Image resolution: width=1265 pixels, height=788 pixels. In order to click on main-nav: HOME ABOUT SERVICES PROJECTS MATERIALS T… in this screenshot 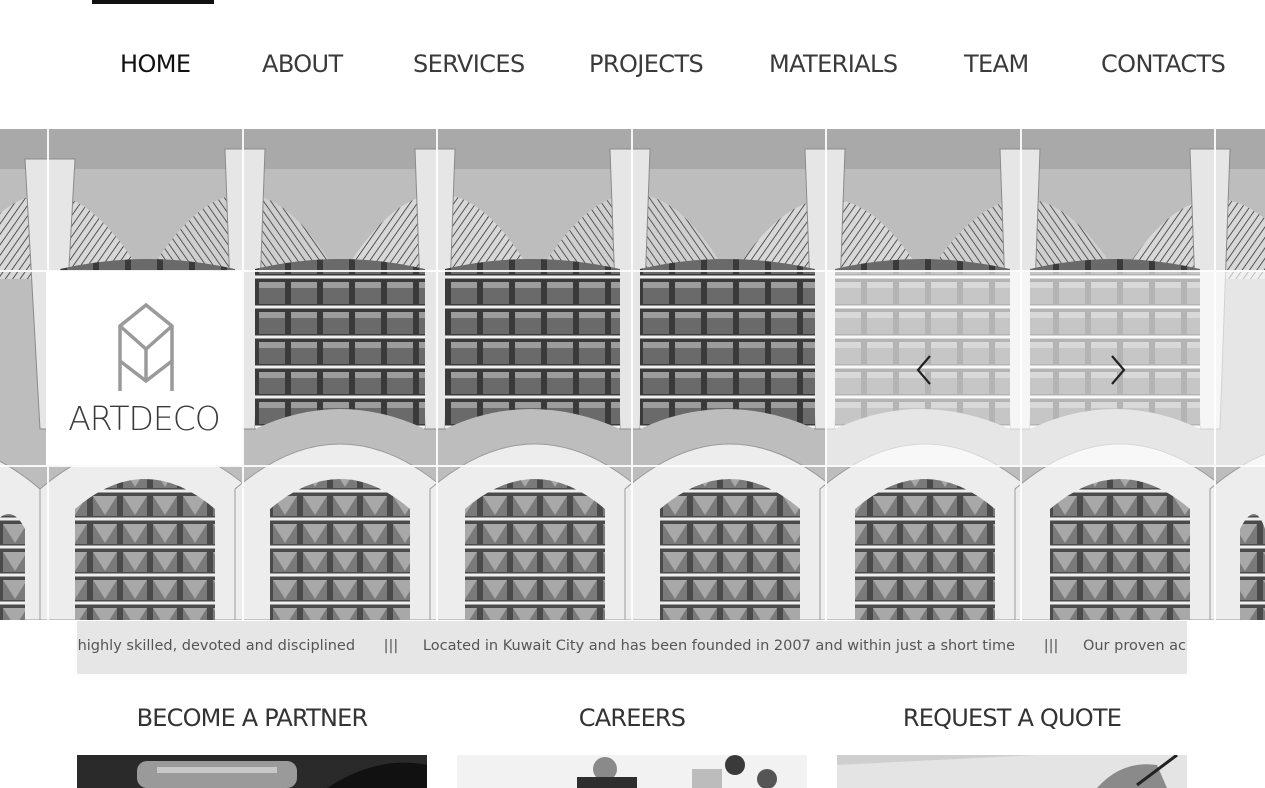, I will do `click(632, 67)`.